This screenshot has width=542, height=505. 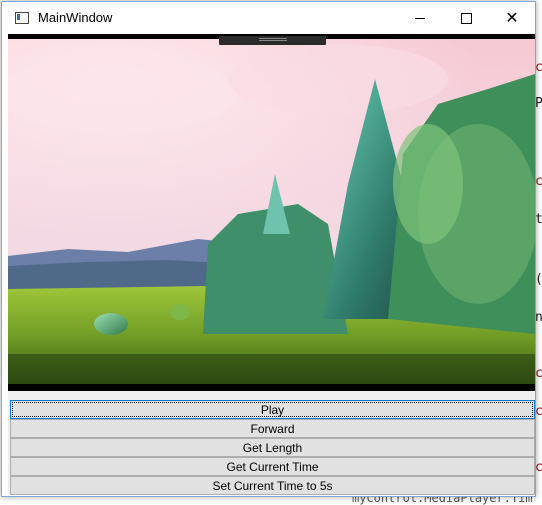 I want to click on close-icon: ✕, so click(x=512, y=17).